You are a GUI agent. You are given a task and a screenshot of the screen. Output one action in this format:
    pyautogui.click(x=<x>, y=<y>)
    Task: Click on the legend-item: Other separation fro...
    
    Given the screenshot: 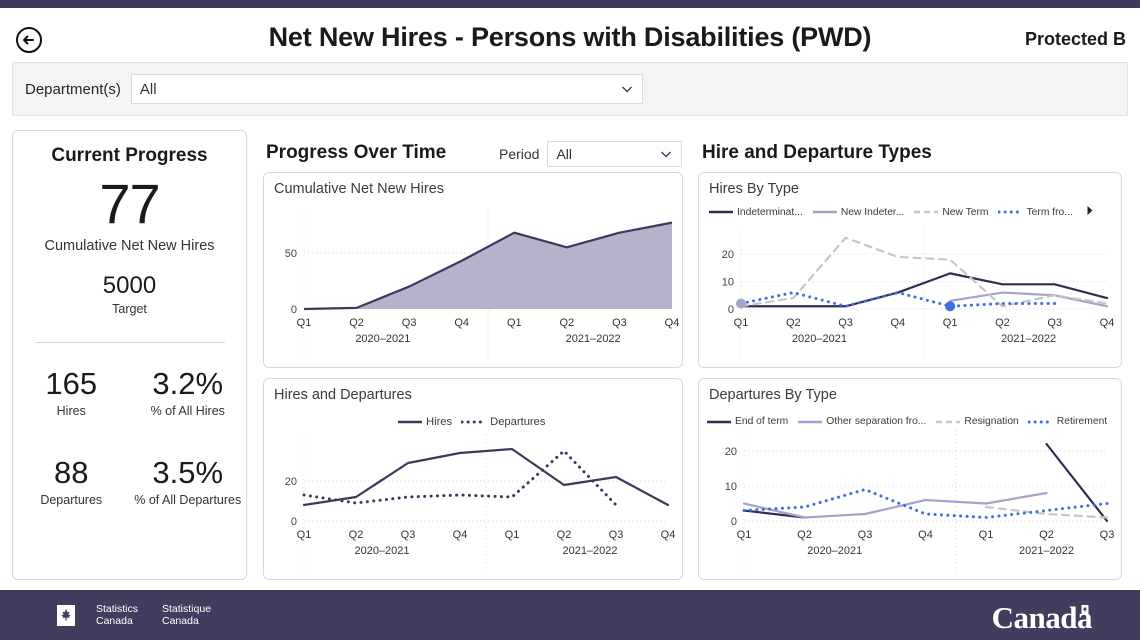 What is the action you would take?
    pyautogui.click(x=861, y=421)
    